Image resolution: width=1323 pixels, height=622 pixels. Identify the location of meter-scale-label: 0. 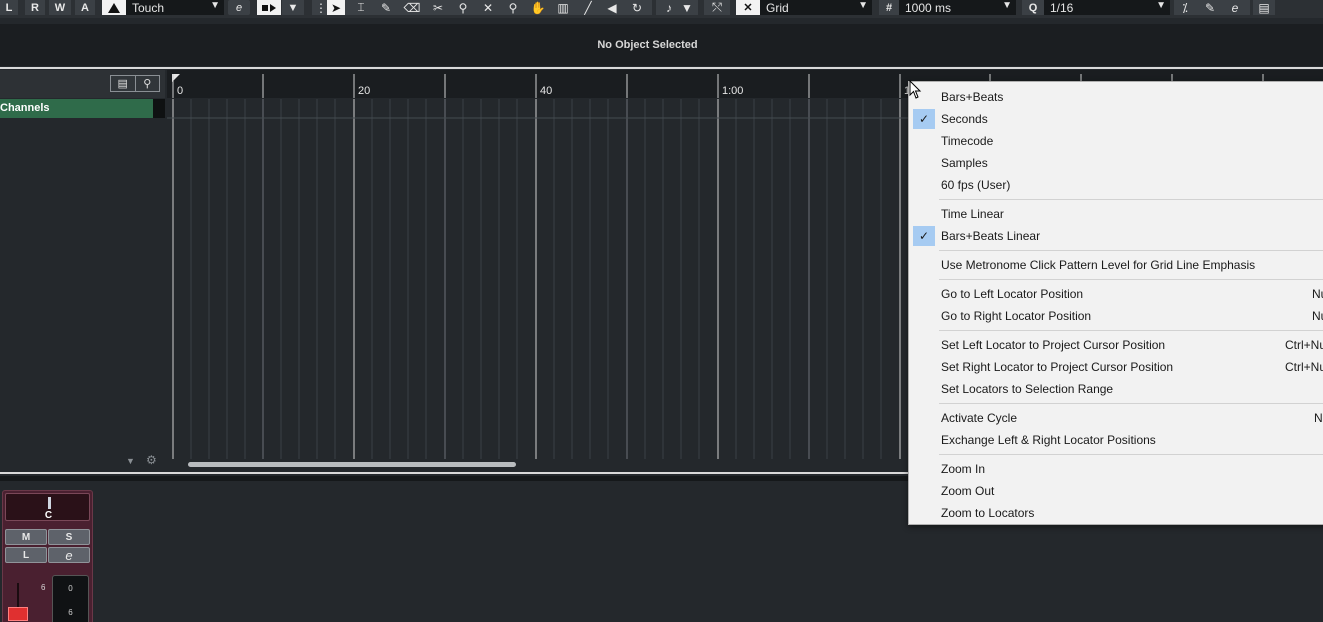
(70, 588).